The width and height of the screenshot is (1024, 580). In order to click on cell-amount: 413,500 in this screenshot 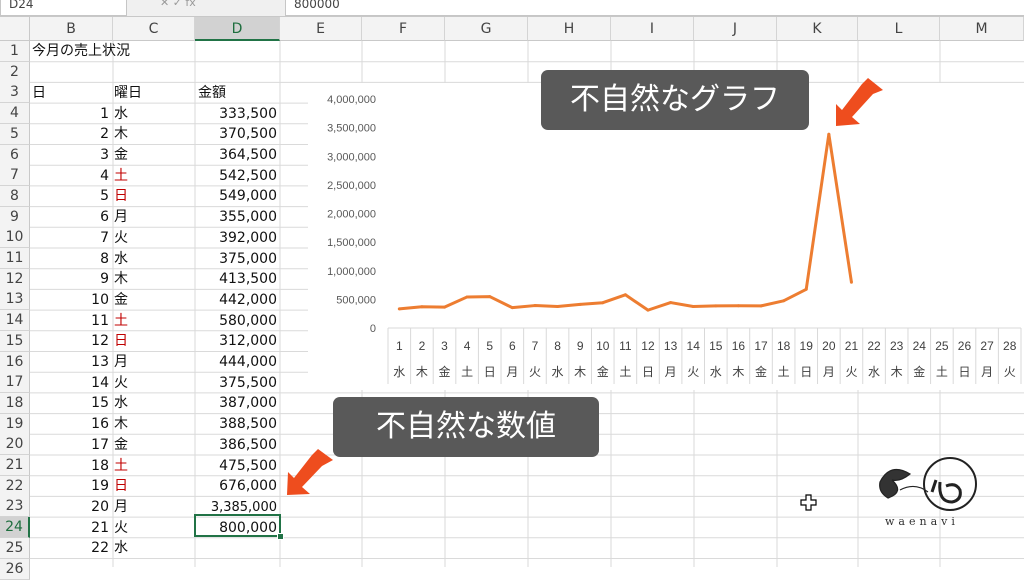, I will do `click(236, 279)`.